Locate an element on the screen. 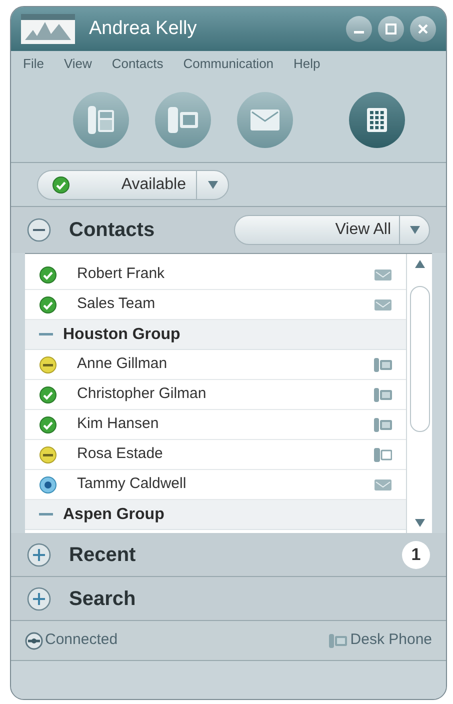 This screenshot has height=704, width=453. section-title: Contacts is located at coordinates (112, 230).